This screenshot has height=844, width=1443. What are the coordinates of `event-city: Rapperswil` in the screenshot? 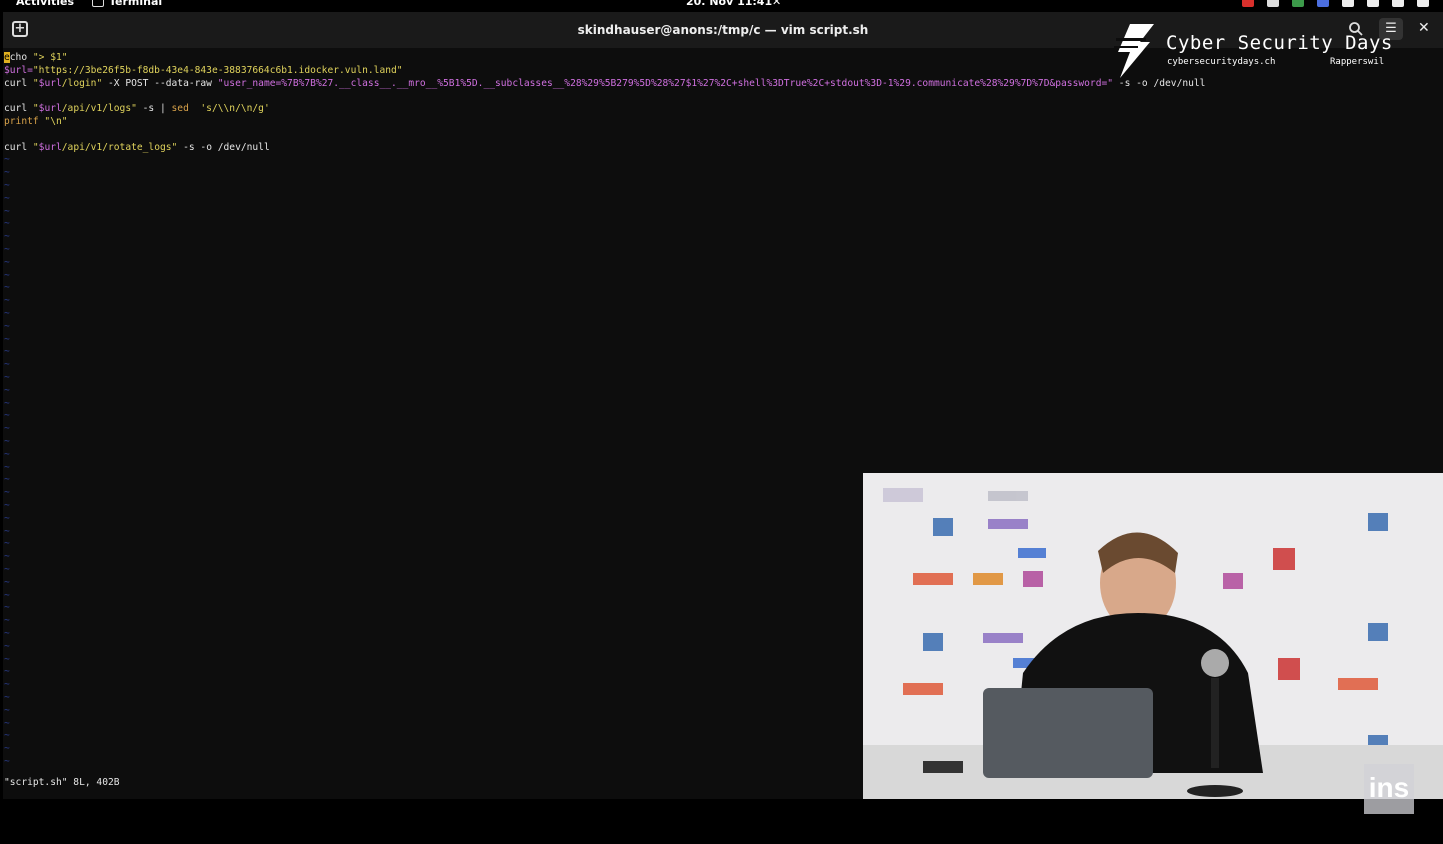 It's located at (1357, 62).